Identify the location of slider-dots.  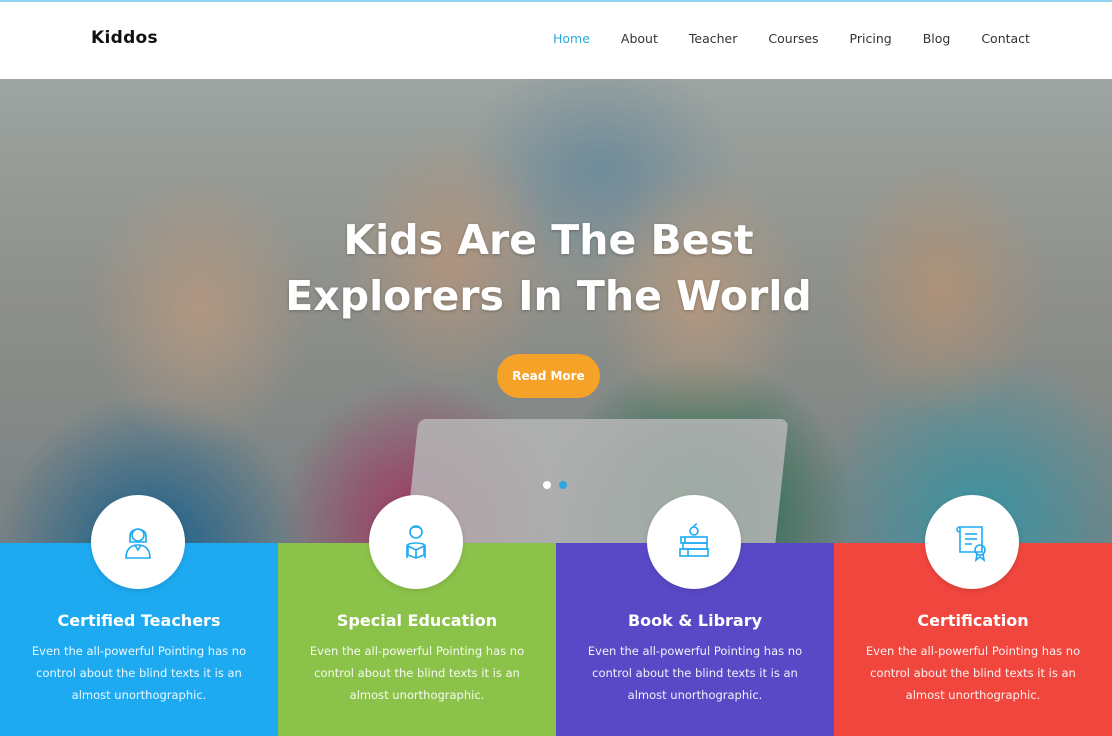
(559, 485).